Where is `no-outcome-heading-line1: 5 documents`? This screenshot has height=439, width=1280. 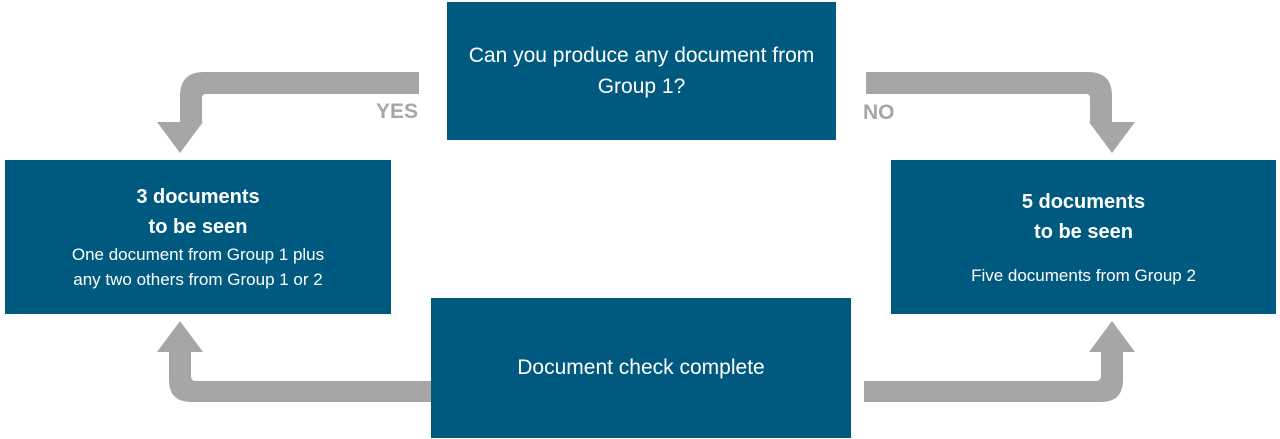
no-outcome-heading-line1: 5 documents is located at coordinates (1083, 201).